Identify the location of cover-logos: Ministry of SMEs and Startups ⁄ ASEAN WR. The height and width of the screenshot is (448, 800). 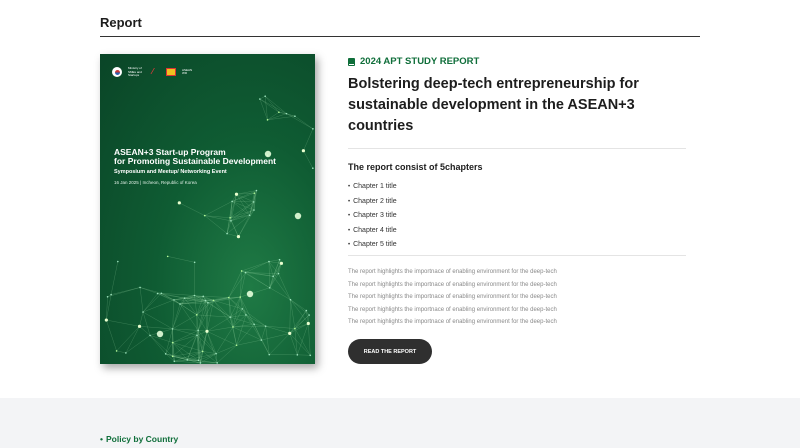
(153, 72).